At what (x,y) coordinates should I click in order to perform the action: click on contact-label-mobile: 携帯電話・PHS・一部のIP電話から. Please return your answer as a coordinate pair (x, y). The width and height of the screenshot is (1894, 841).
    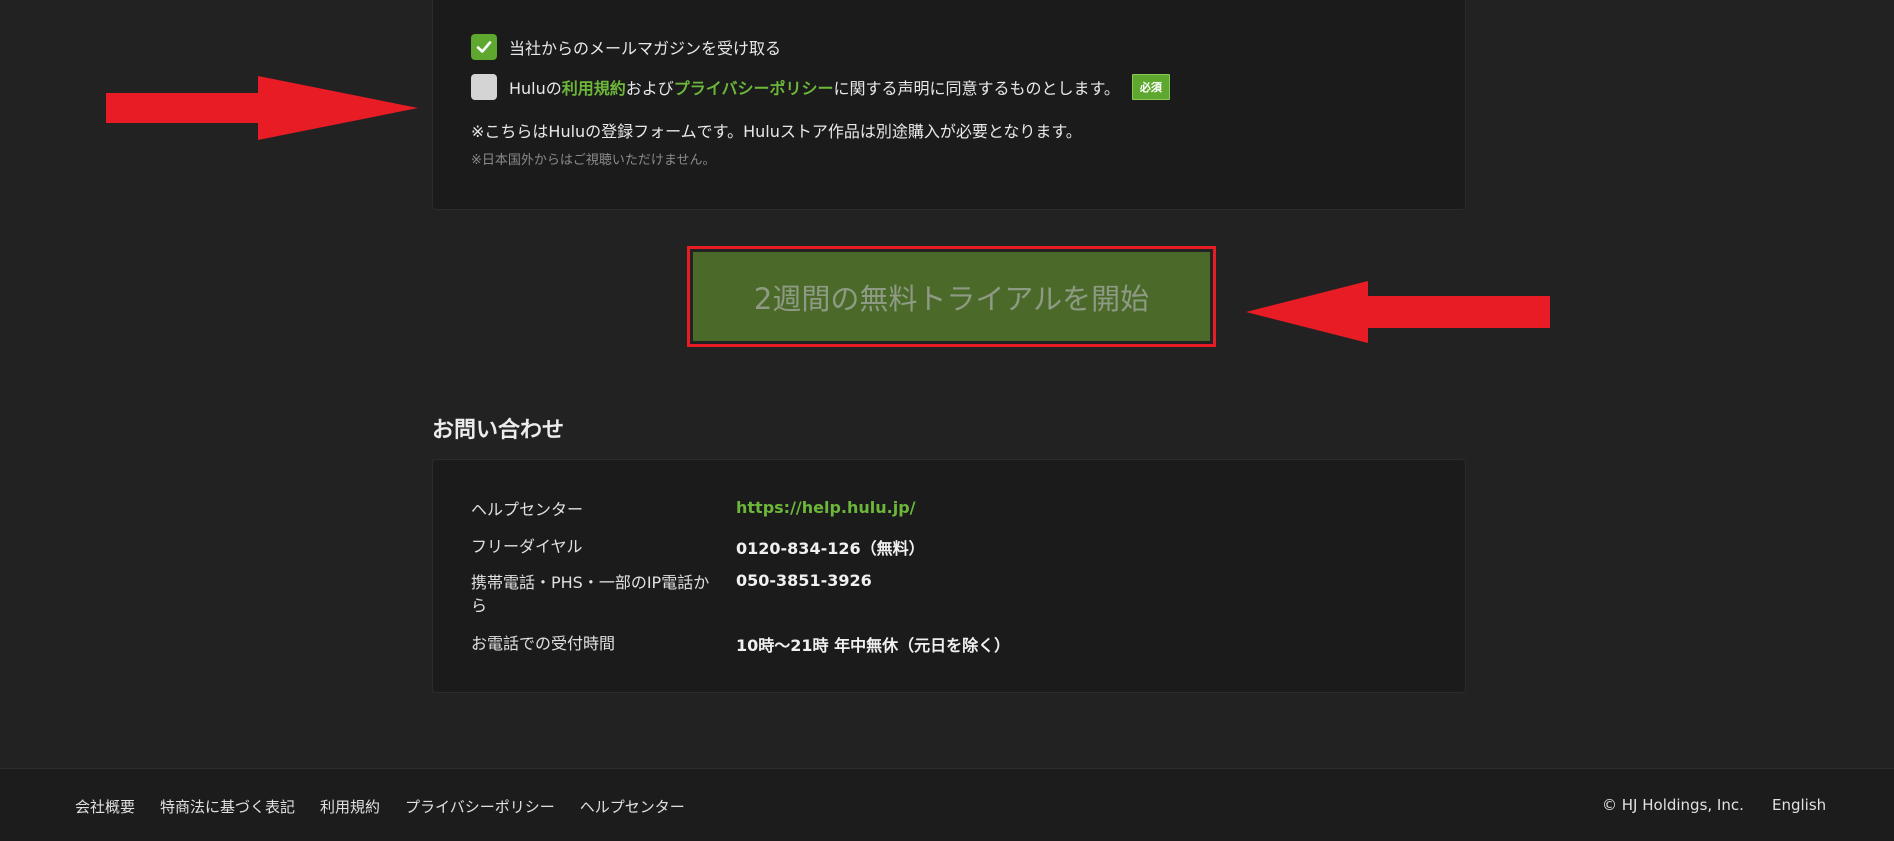
    Looking at the image, I should click on (590, 594).